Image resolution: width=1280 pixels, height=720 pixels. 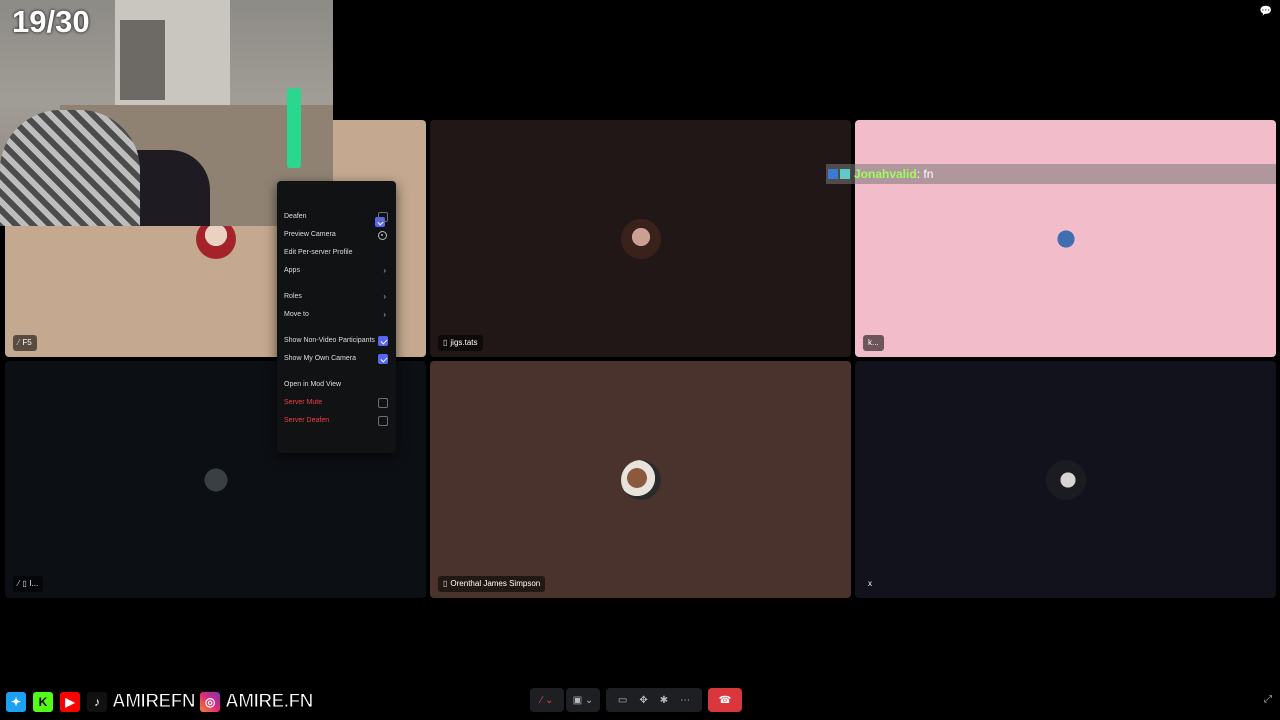 I want to click on menu-item-show-own-camera: Show My Own Camera, so click(x=336, y=359).